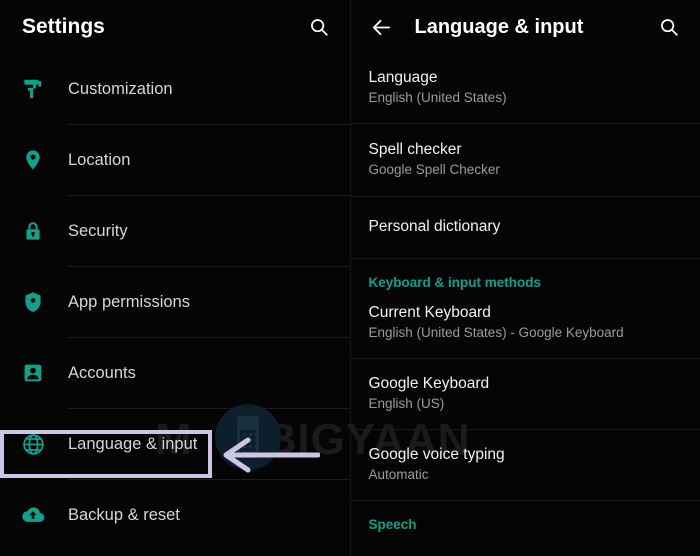 The width and height of the screenshot is (700, 556). Describe the element at coordinates (120, 88) in the screenshot. I see `sidebar-item-label: Customization` at that location.